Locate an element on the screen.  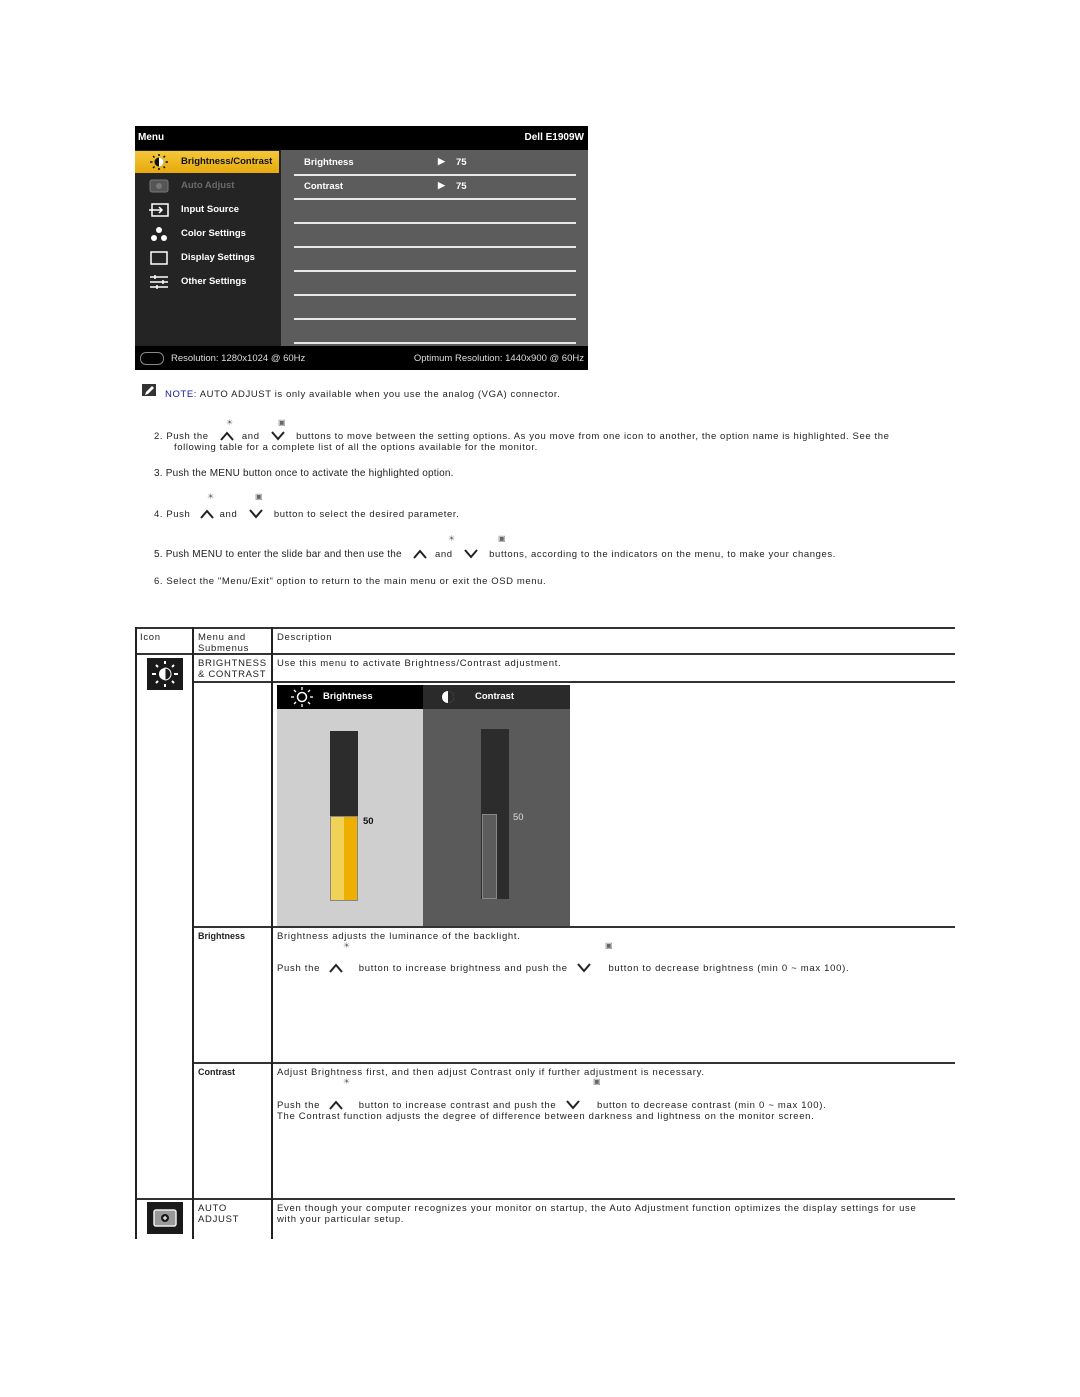
header-menu: Menu and Submenus is located at coordinates (224, 643).